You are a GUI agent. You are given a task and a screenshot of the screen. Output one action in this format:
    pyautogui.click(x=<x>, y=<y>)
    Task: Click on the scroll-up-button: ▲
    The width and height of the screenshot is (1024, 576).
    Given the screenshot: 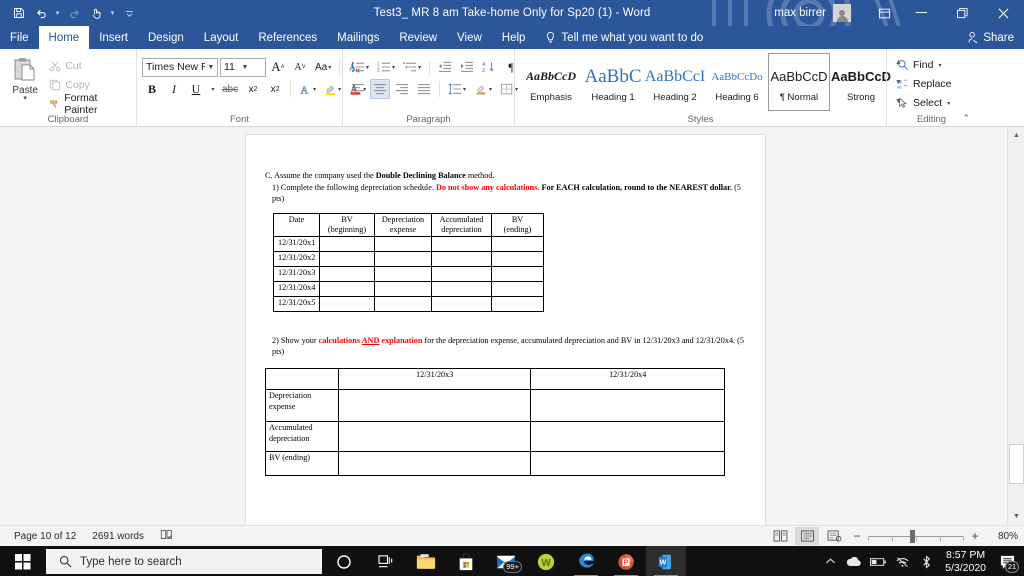 What is the action you would take?
    pyautogui.click(x=1016, y=135)
    